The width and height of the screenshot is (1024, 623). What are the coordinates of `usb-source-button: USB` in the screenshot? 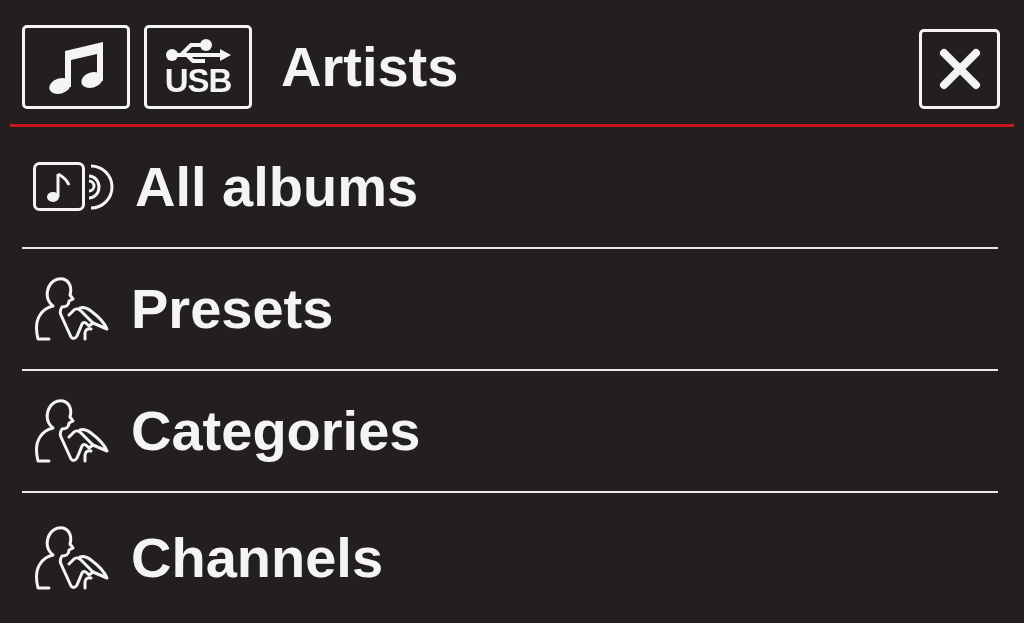 It's located at (198, 67).